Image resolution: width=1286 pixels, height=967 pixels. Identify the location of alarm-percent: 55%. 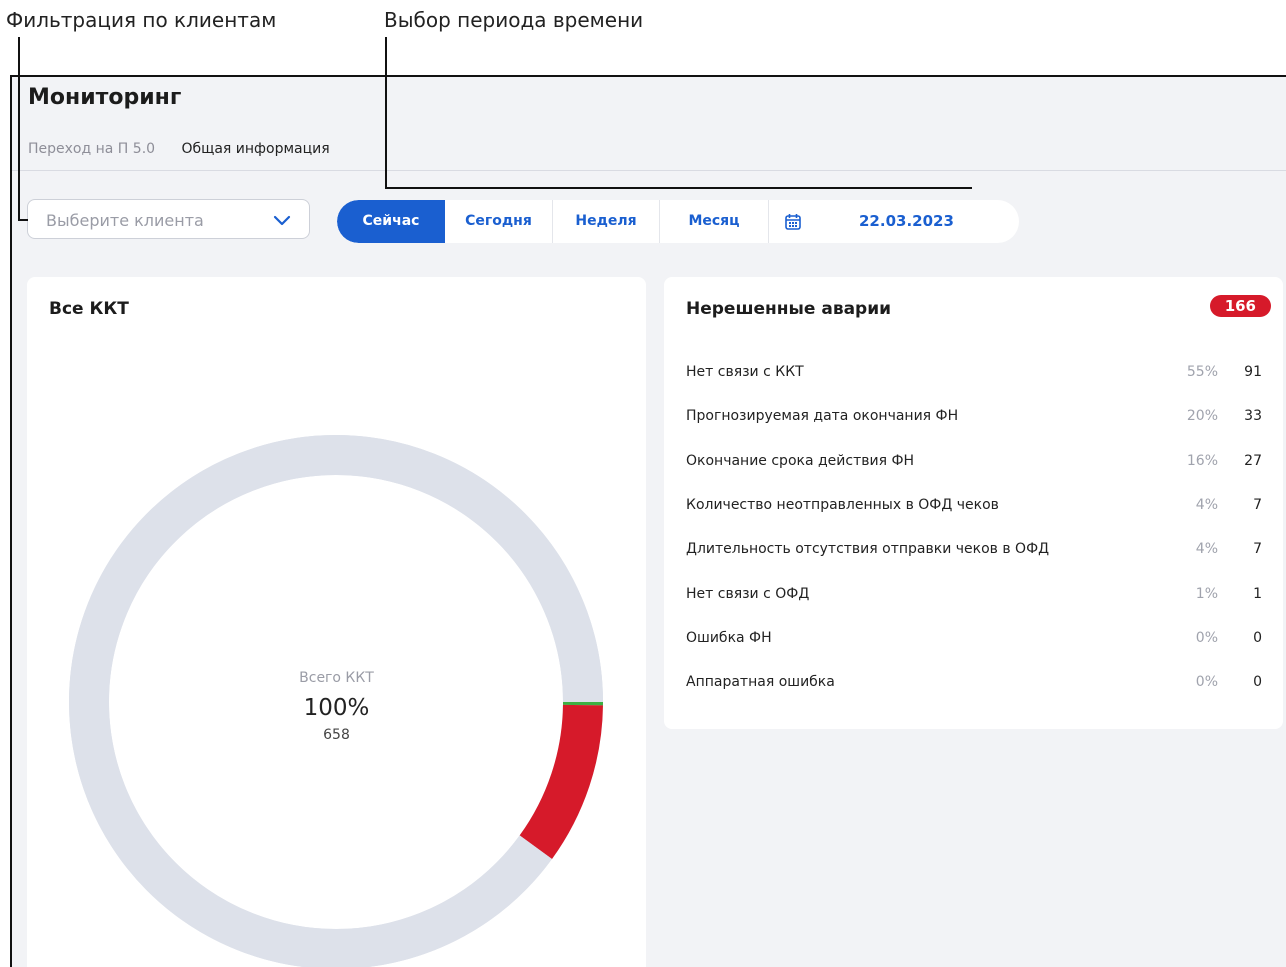
(1202, 372).